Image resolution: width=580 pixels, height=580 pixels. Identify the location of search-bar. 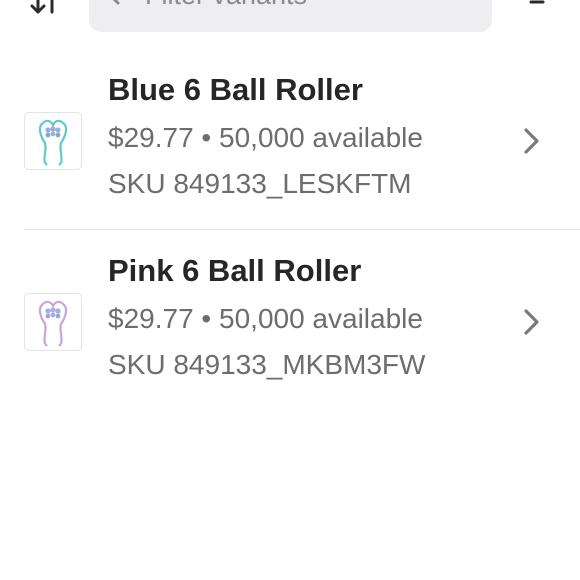
(290, 16).